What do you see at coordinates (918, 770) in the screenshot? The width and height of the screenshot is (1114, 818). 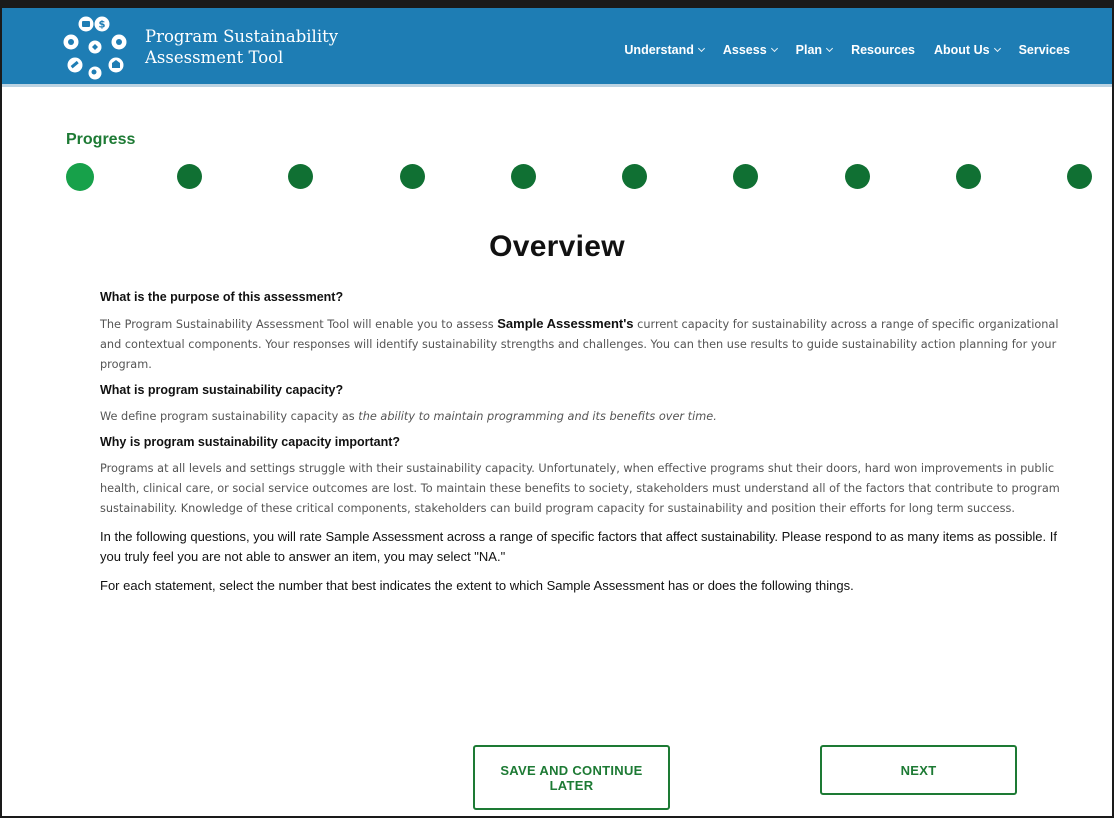 I see `next-button: NEXT` at bounding box center [918, 770].